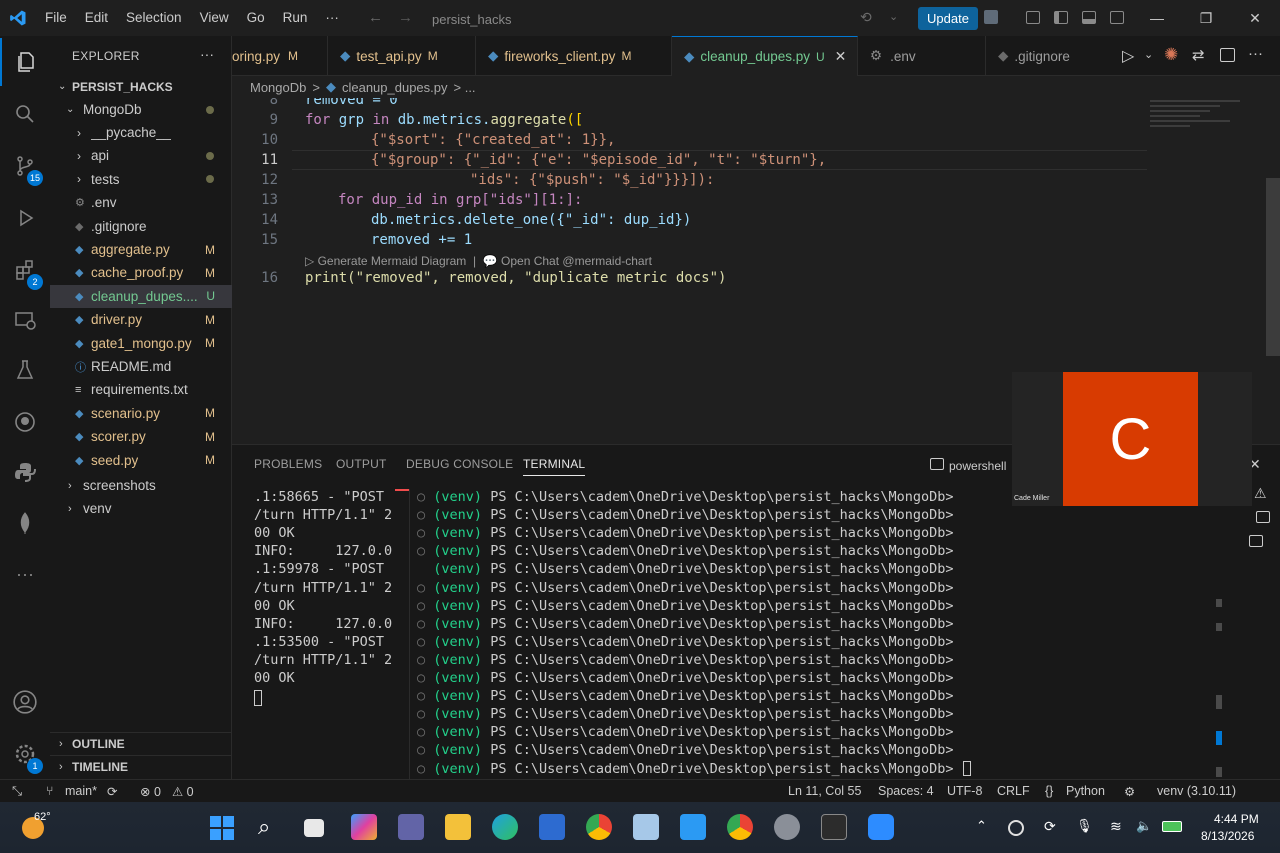 This screenshot has height=853, width=1280. Describe the element at coordinates (375, 17) in the screenshot. I see `back-arrow-icon: ←` at that location.